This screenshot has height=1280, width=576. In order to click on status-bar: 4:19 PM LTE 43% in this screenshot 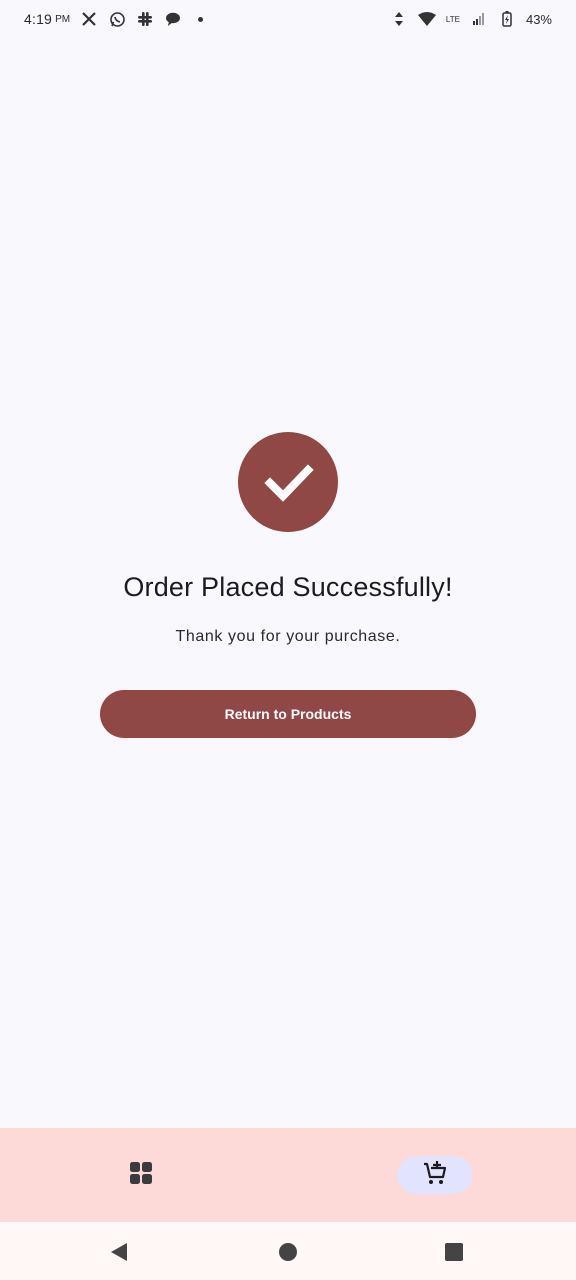, I will do `click(288, 19)`.